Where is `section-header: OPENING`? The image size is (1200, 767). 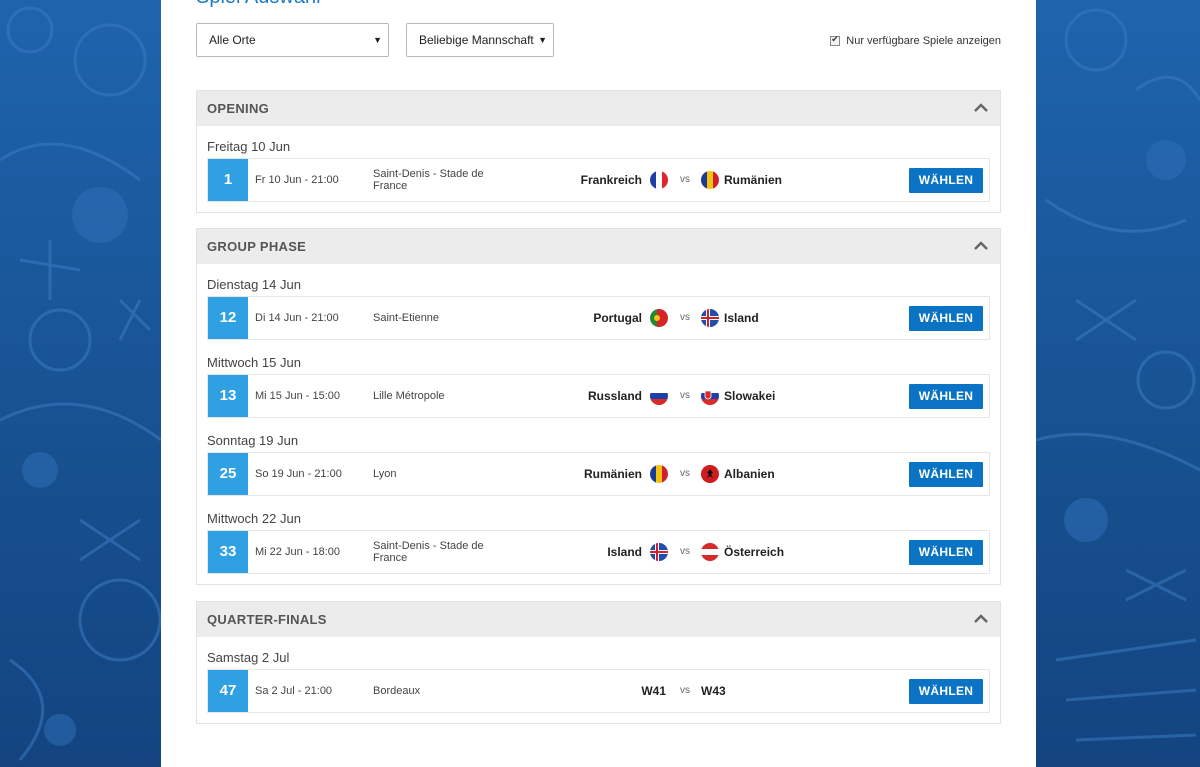
section-header: OPENING is located at coordinates (598, 108).